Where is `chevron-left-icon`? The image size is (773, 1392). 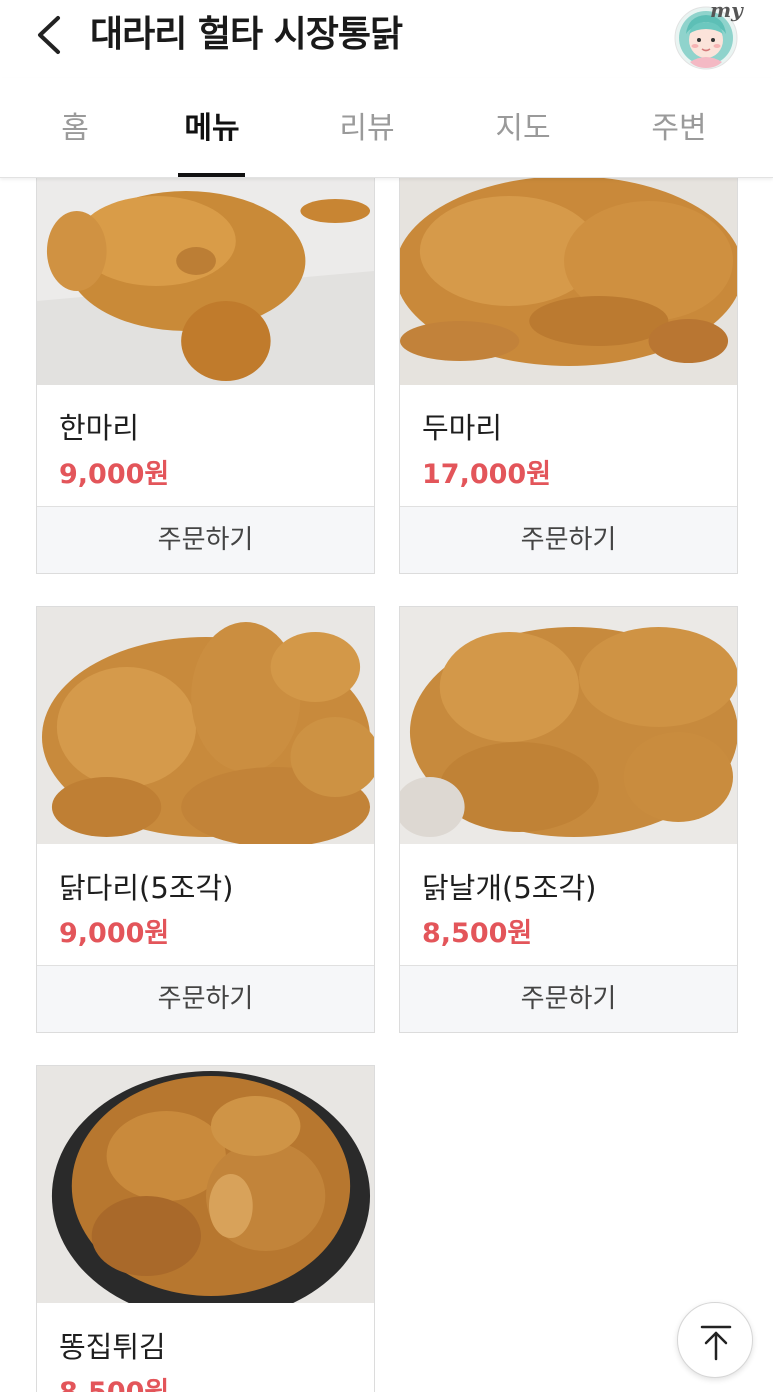
chevron-left-icon is located at coordinates (49, 35).